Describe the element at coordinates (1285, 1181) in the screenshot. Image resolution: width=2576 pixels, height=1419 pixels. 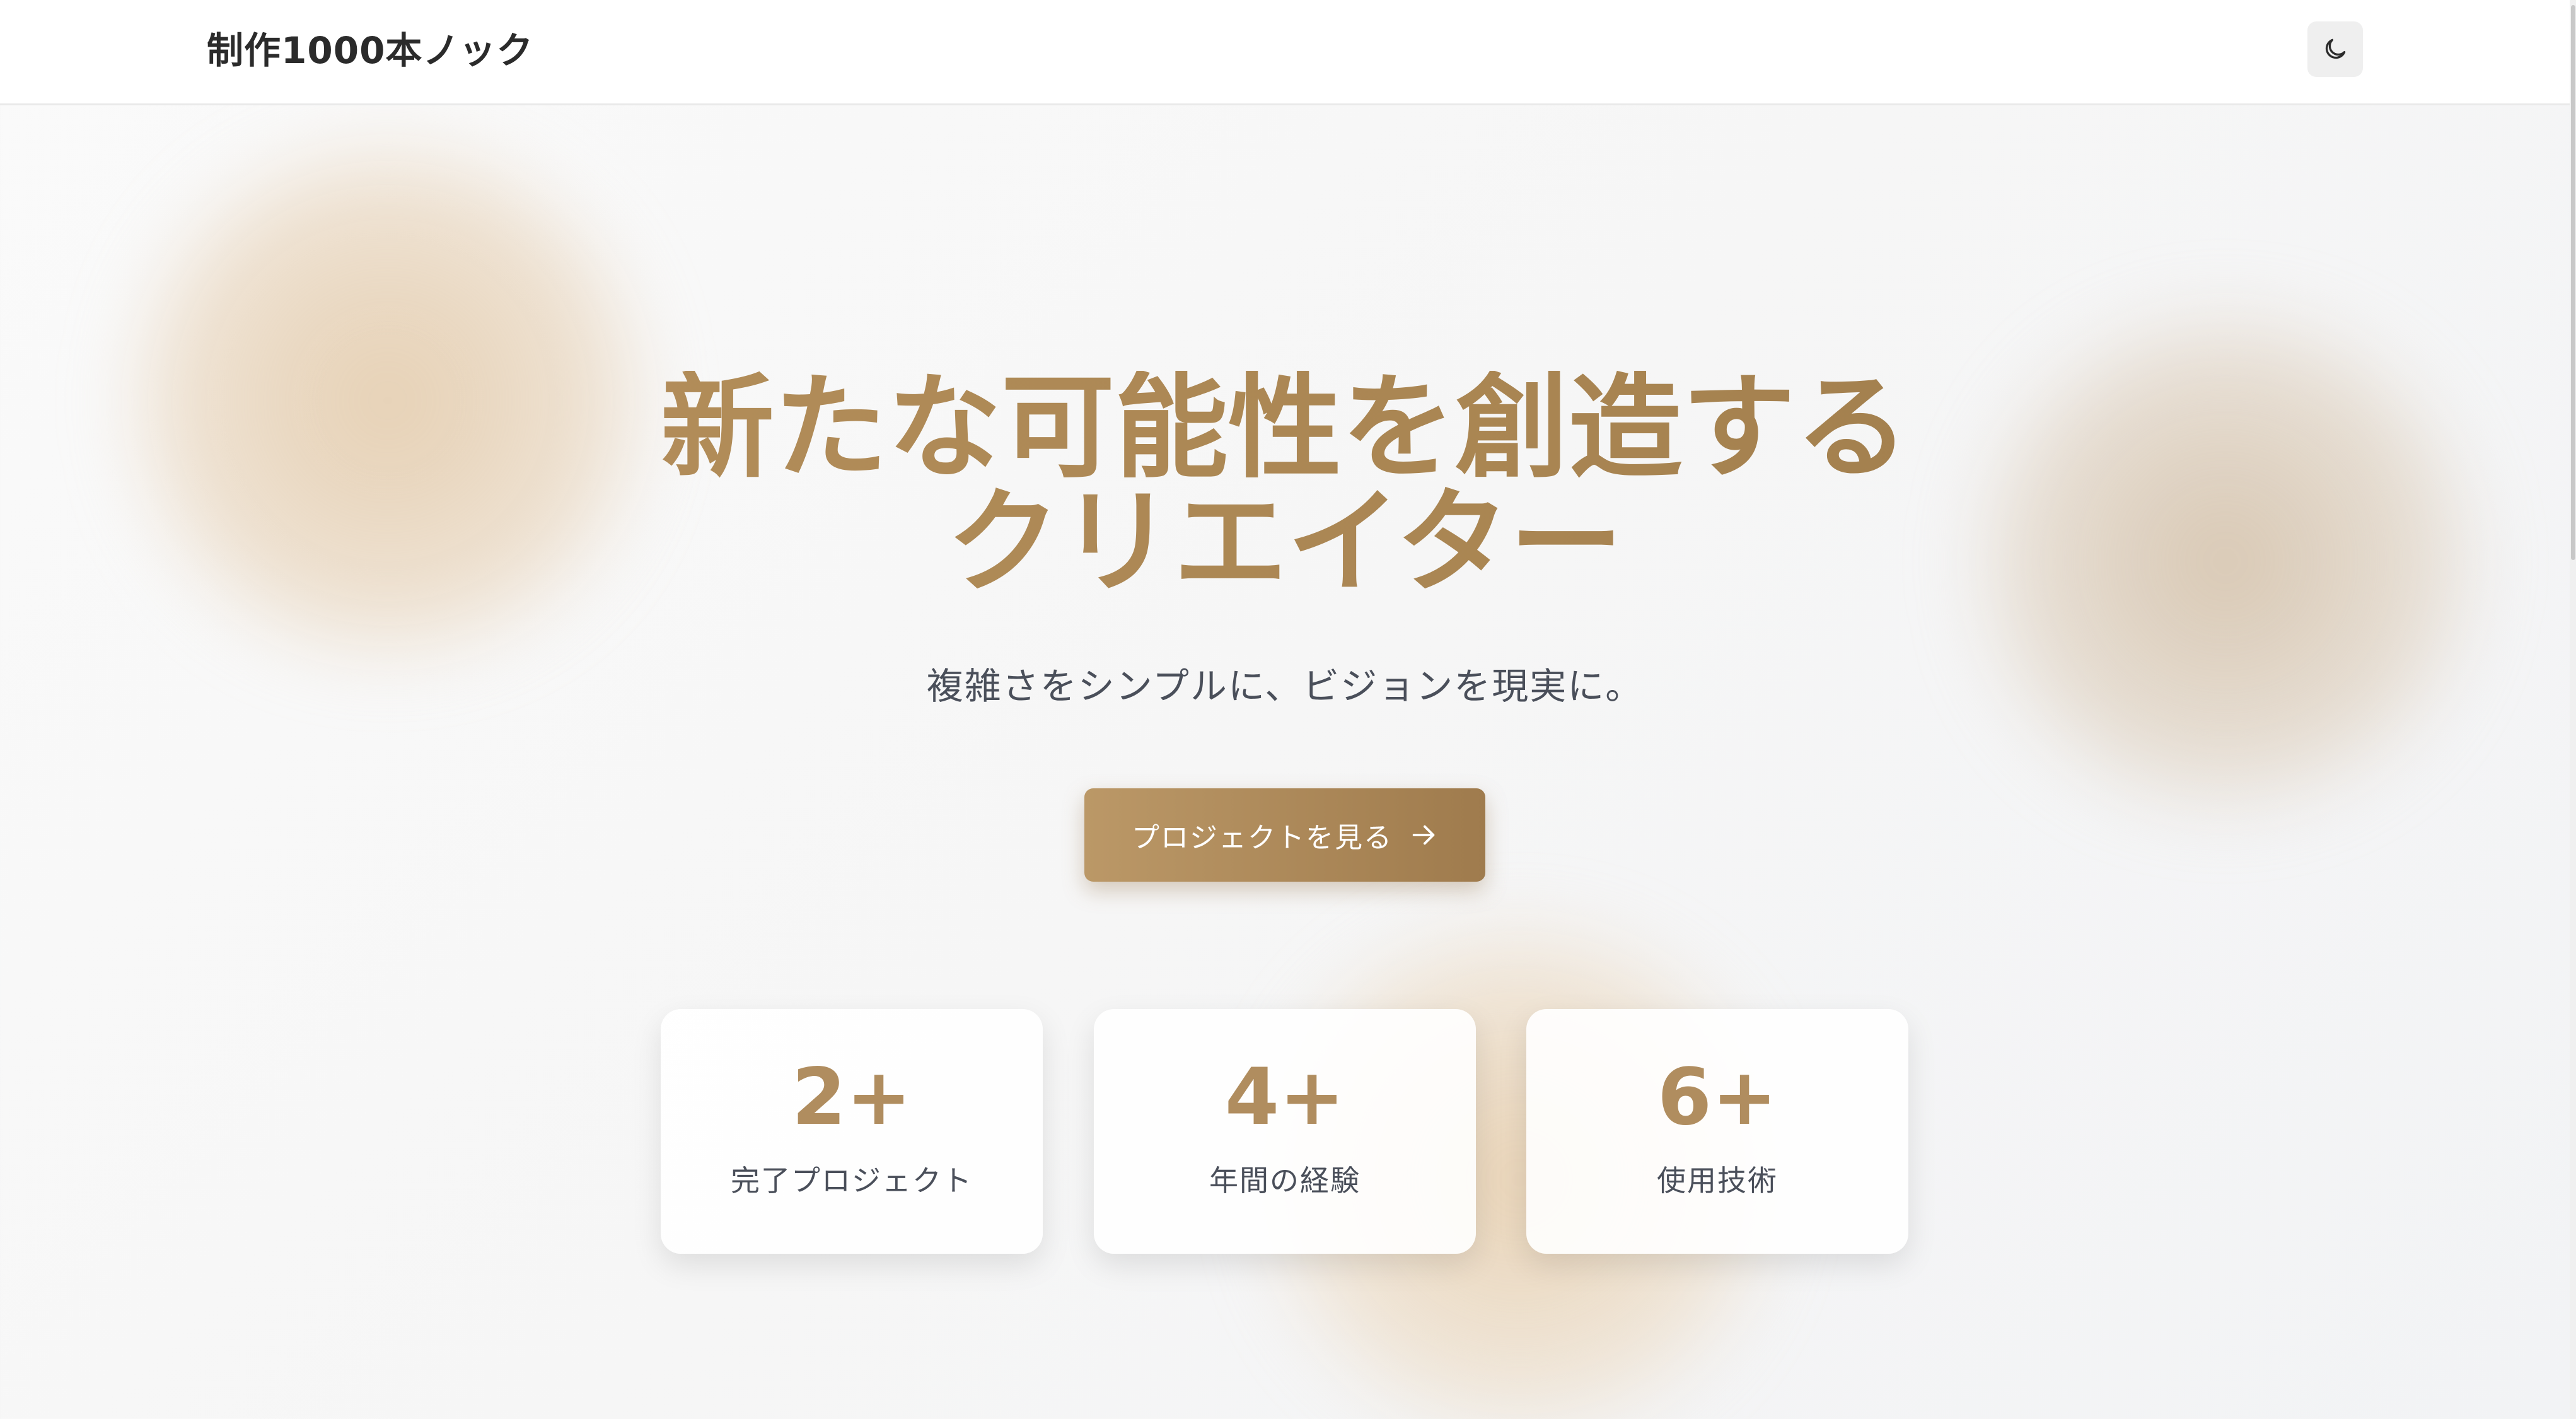
I see `stat-label: 年間の経験` at that location.